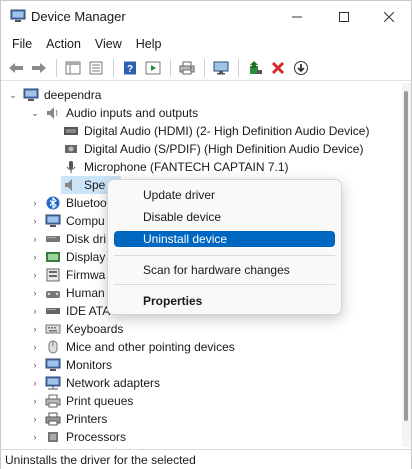  What do you see at coordinates (129, 68) in the screenshot?
I see `help-button: ?` at bounding box center [129, 68].